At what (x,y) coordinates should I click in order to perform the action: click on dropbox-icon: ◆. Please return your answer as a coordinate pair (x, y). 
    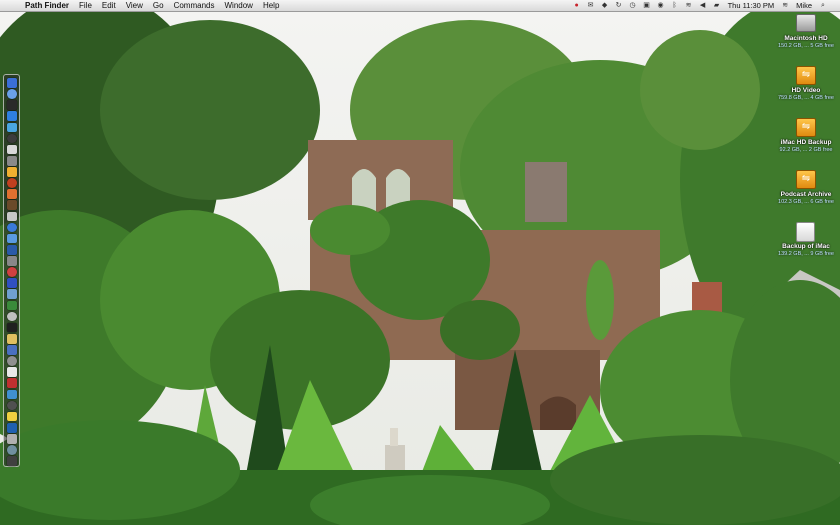
    Looking at the image, I should click on (605, 5).